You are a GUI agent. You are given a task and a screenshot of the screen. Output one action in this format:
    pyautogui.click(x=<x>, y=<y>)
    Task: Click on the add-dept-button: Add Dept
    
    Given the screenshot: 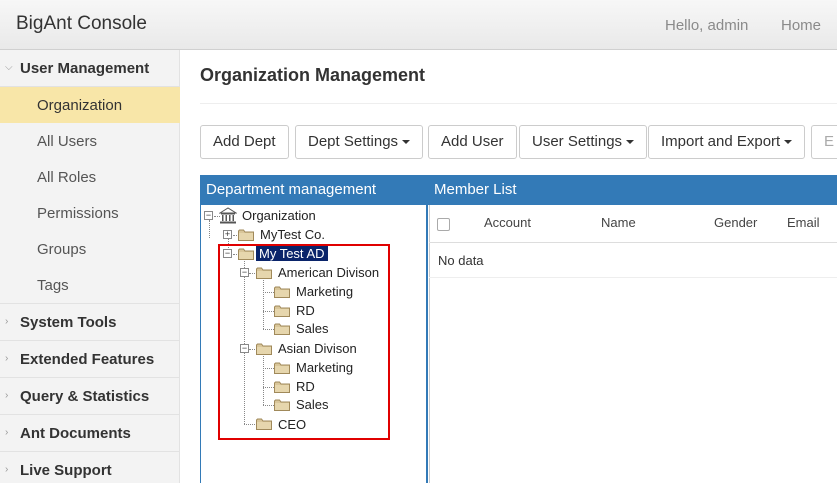 What is the action you would take?
    pyautogui.click(x=244, y=142)
    